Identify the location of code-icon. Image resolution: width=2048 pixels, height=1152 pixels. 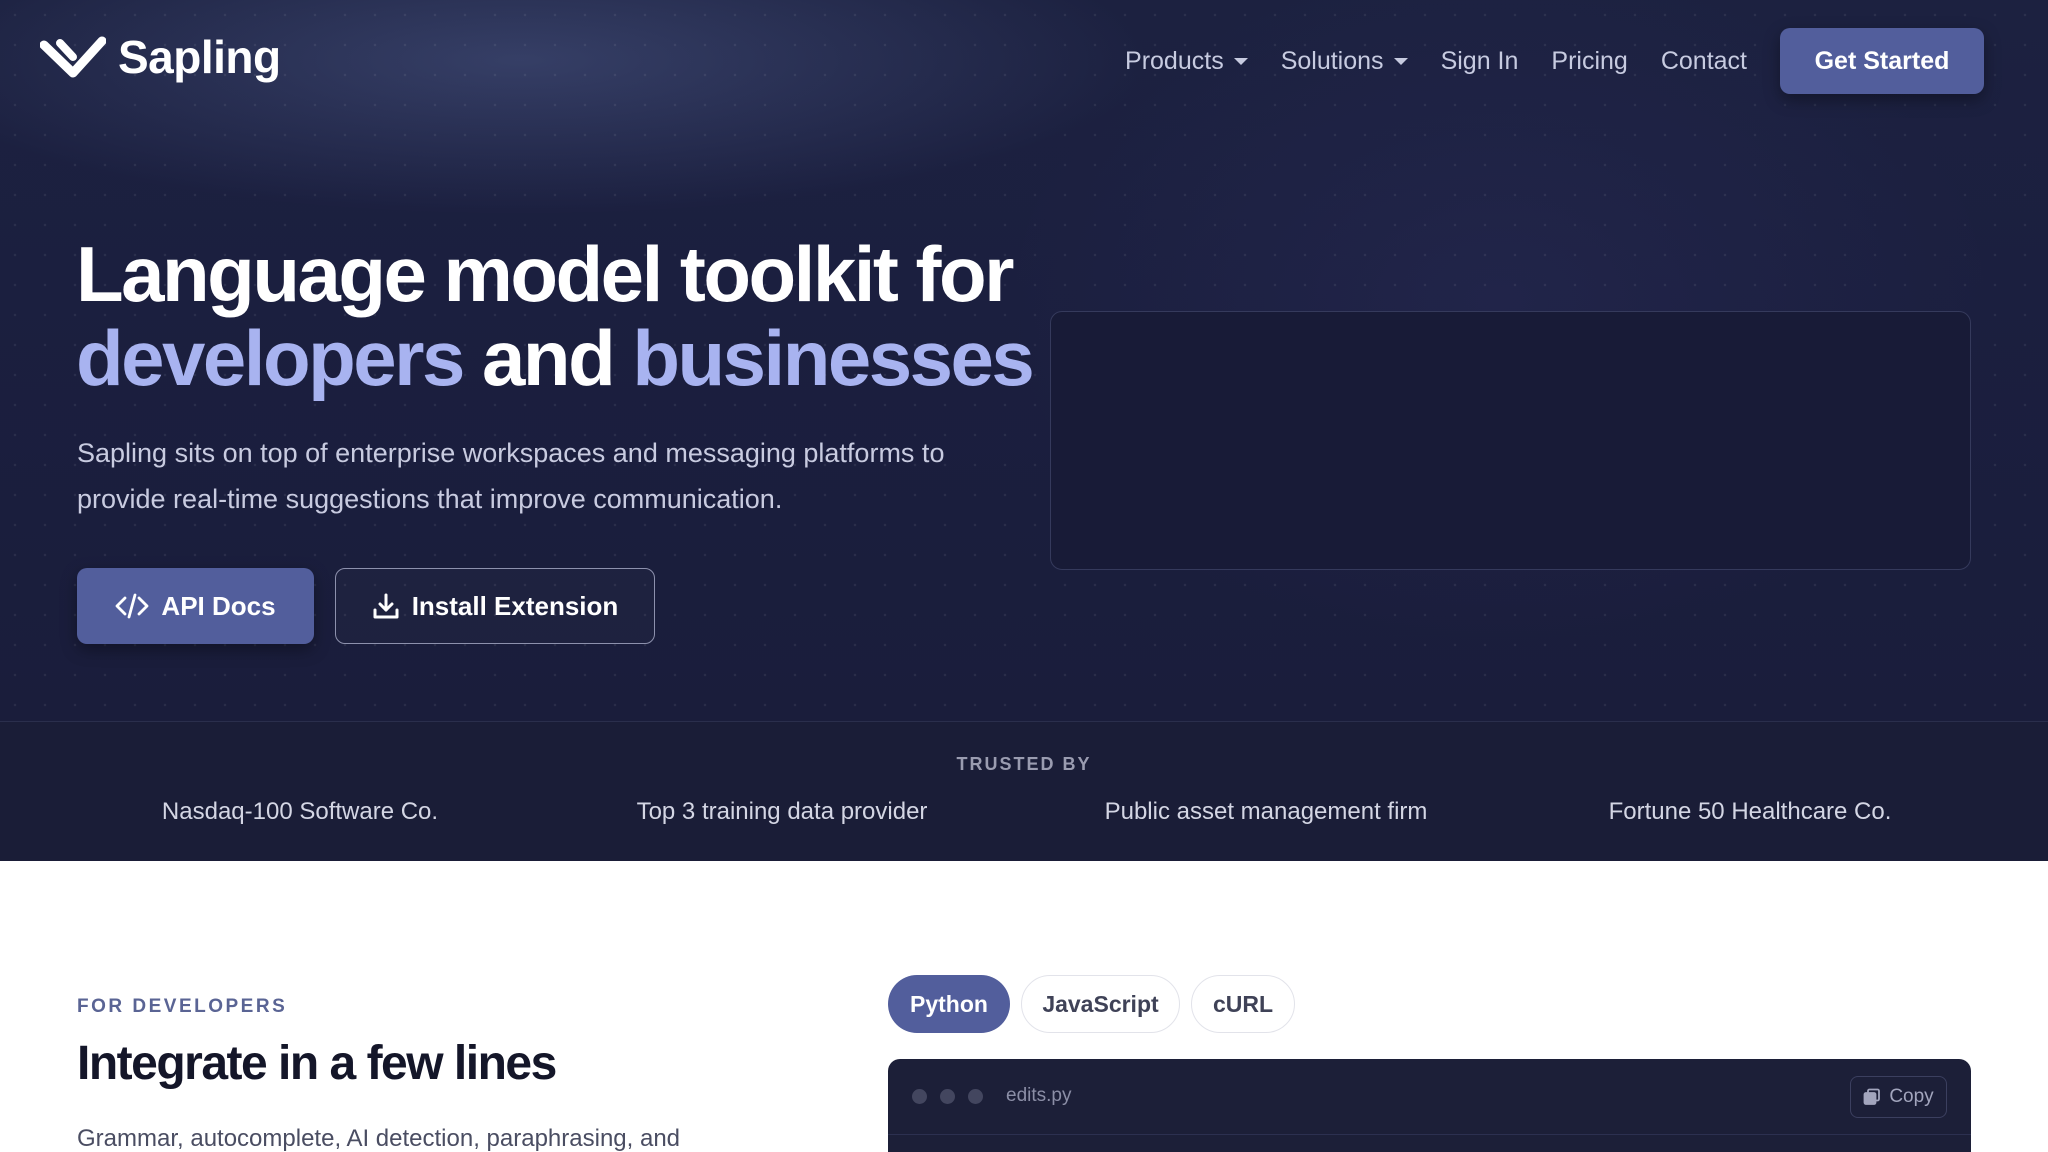
(132, 606).